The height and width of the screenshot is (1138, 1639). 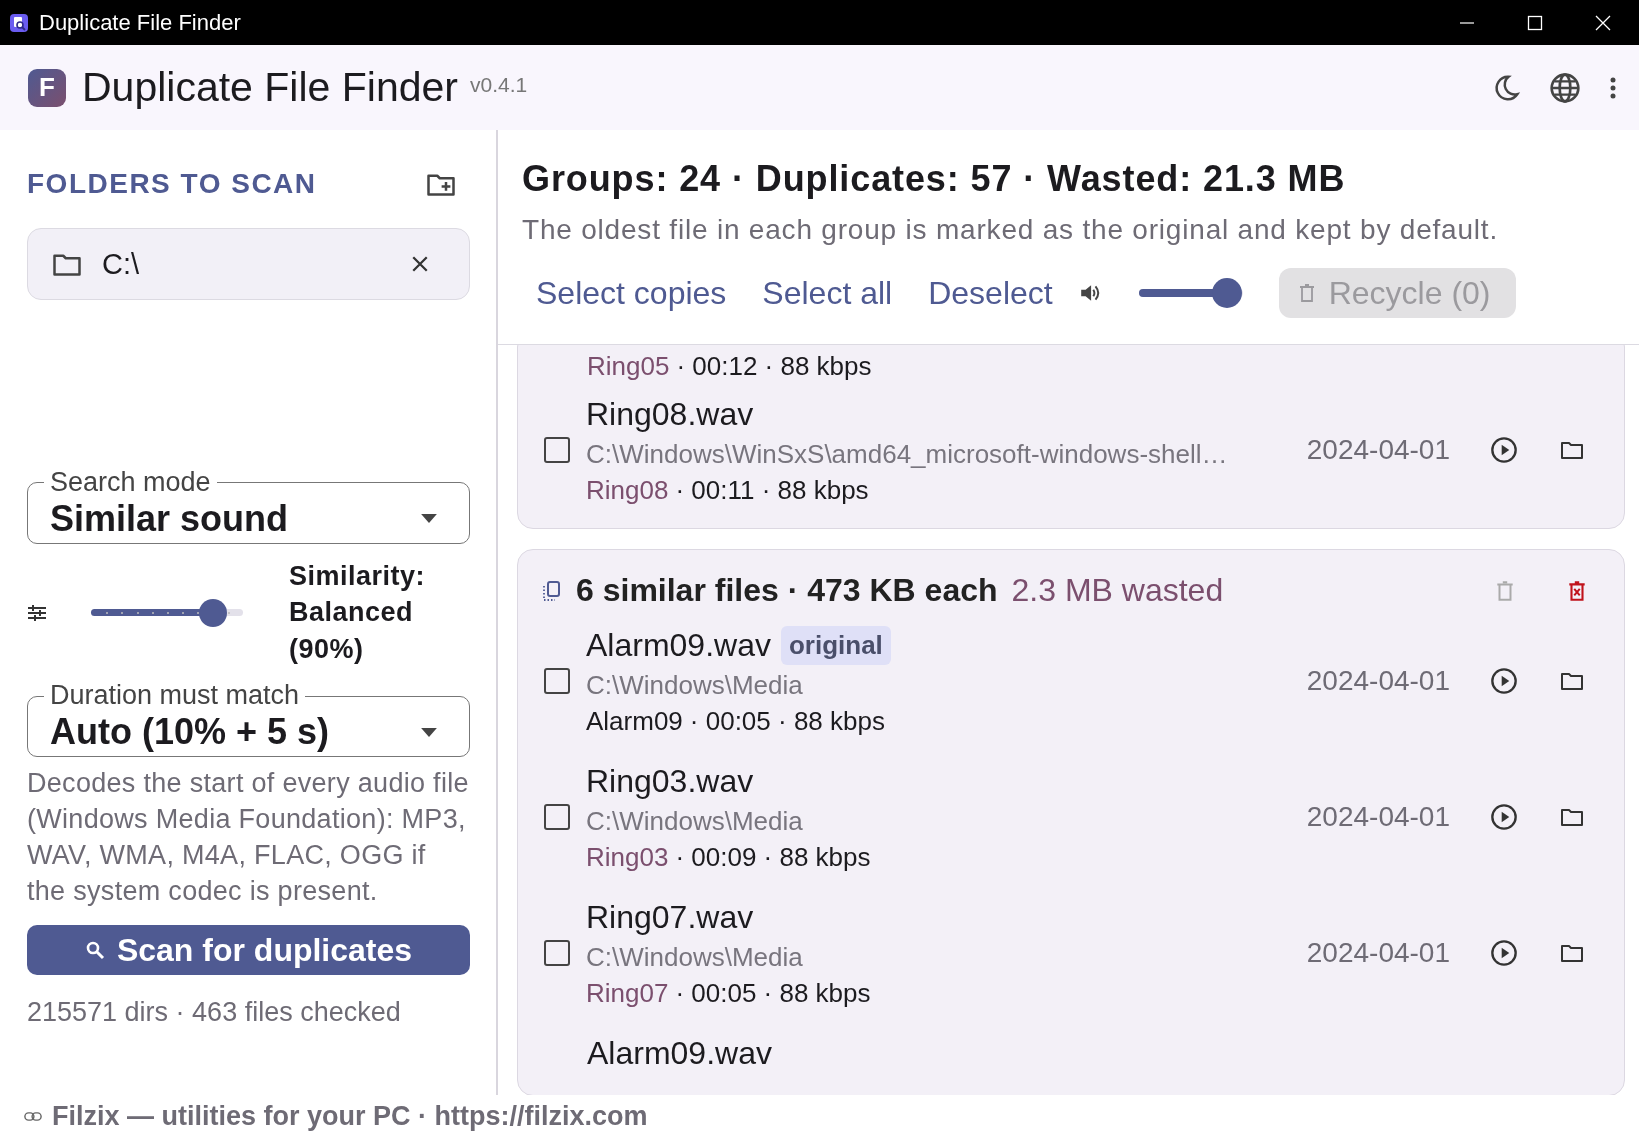 I want to click on file-name: Ring08.wav, so click(x=670, y=414).